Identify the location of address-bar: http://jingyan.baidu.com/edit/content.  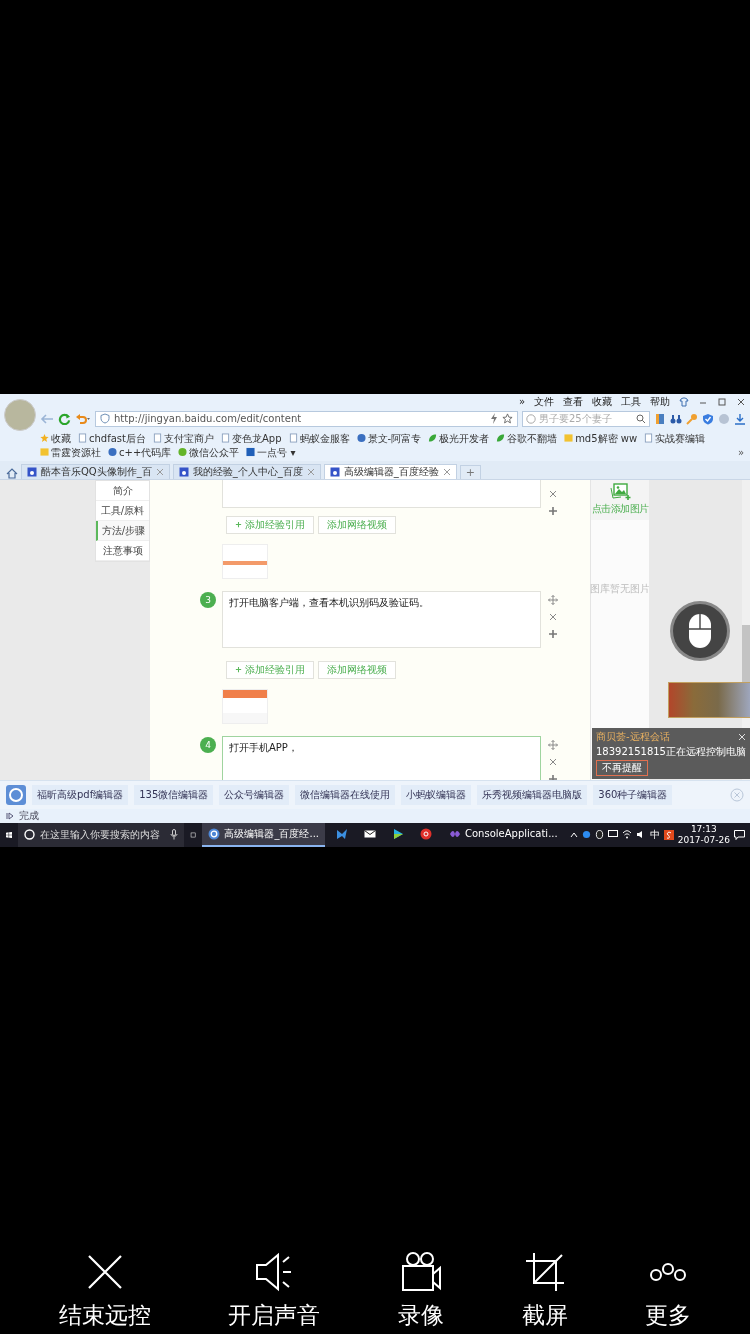
(306, 418).